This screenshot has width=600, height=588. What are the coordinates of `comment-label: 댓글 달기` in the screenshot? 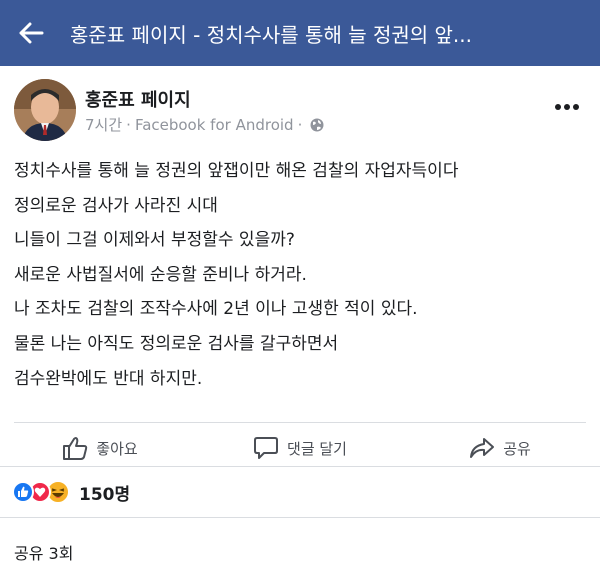 It's located at (317, 448).